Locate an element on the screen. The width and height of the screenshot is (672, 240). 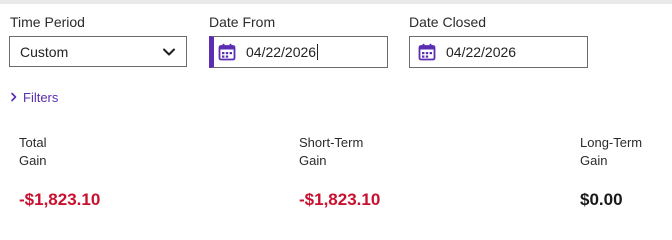
short-term-gain-label: Short-Term Gain is located at coordinates (331, 152).